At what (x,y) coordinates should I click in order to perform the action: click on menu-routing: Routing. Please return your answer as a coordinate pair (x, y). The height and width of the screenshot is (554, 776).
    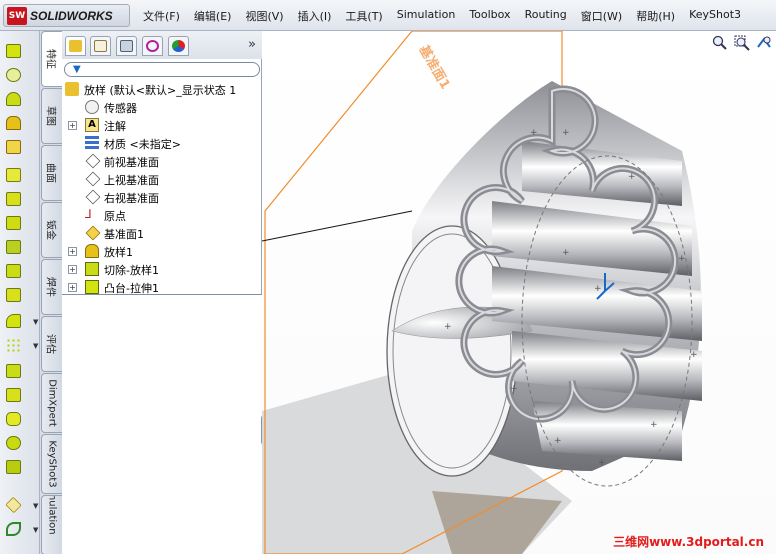
    Looking at the image, I should click on (546, 16).